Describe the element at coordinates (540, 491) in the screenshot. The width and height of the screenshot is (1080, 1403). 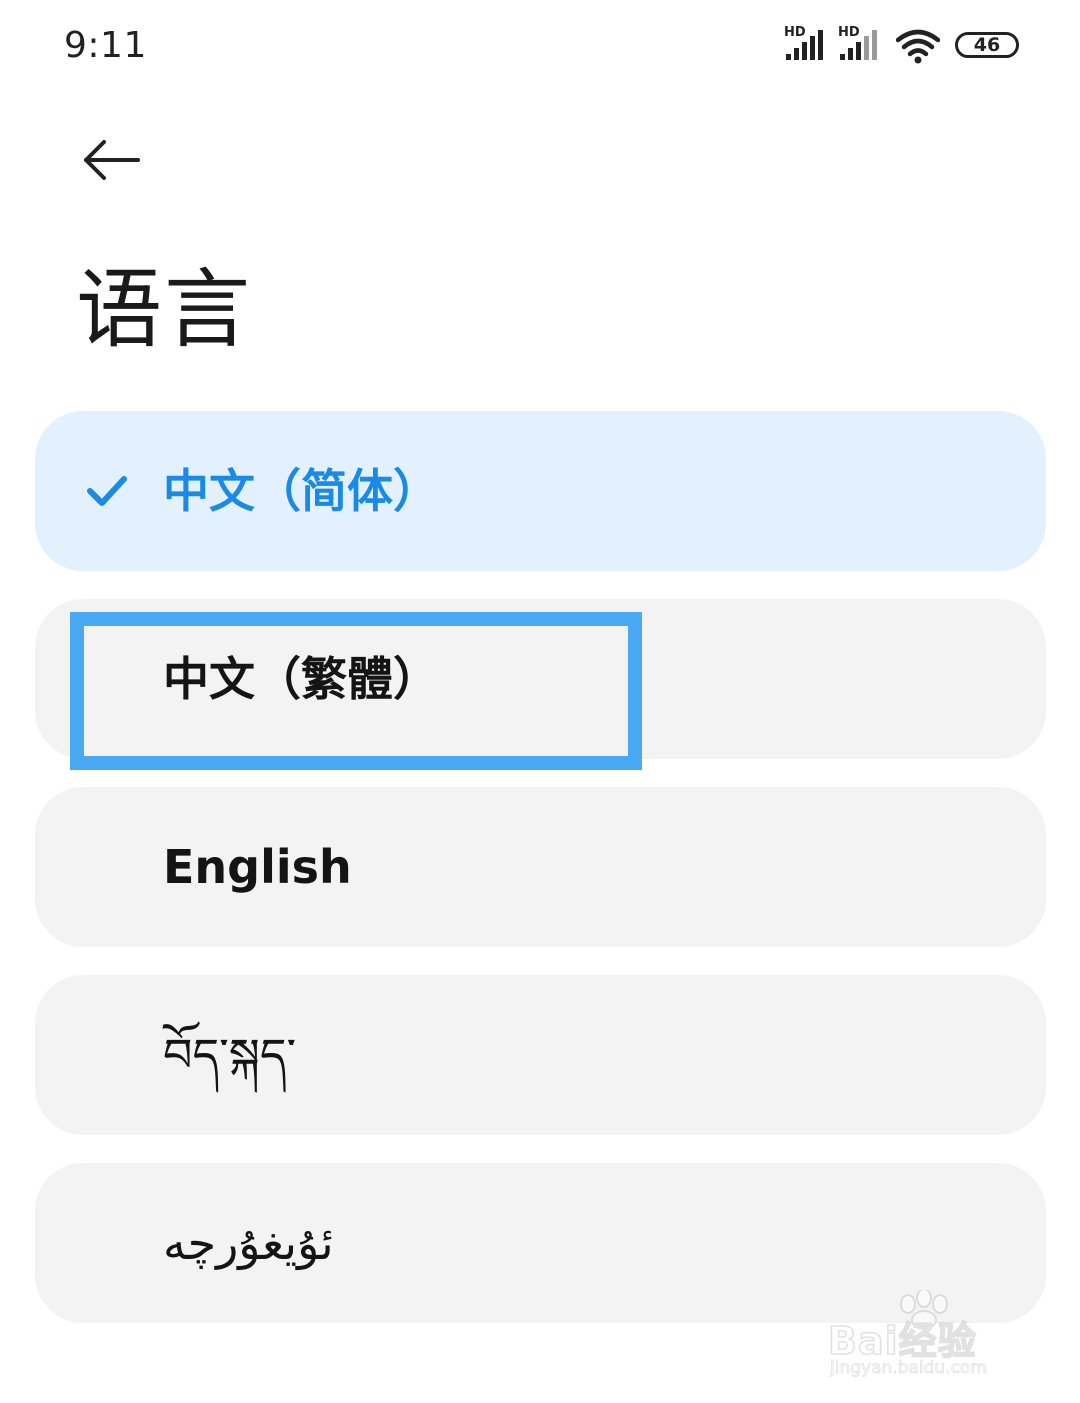
I see `language-item-zh-hans: 中文（简体）` at that location.